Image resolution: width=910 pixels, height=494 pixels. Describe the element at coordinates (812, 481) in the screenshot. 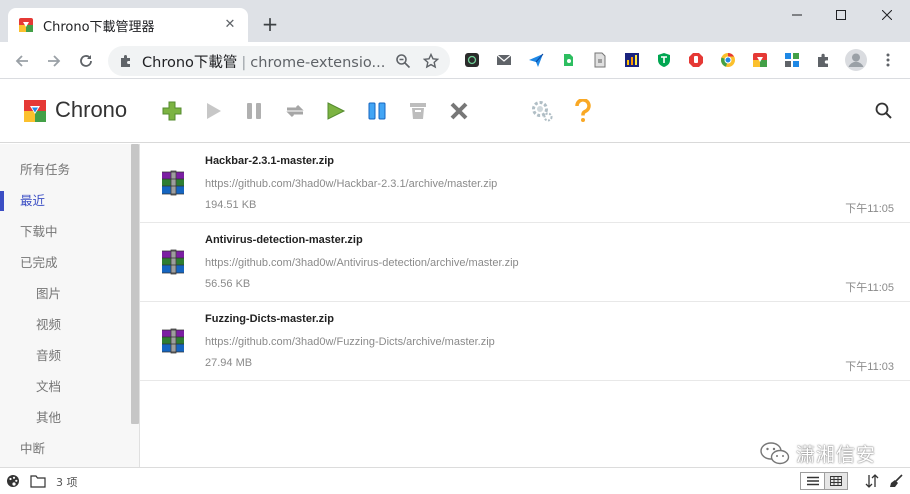

I see `list-view-button` at that location.